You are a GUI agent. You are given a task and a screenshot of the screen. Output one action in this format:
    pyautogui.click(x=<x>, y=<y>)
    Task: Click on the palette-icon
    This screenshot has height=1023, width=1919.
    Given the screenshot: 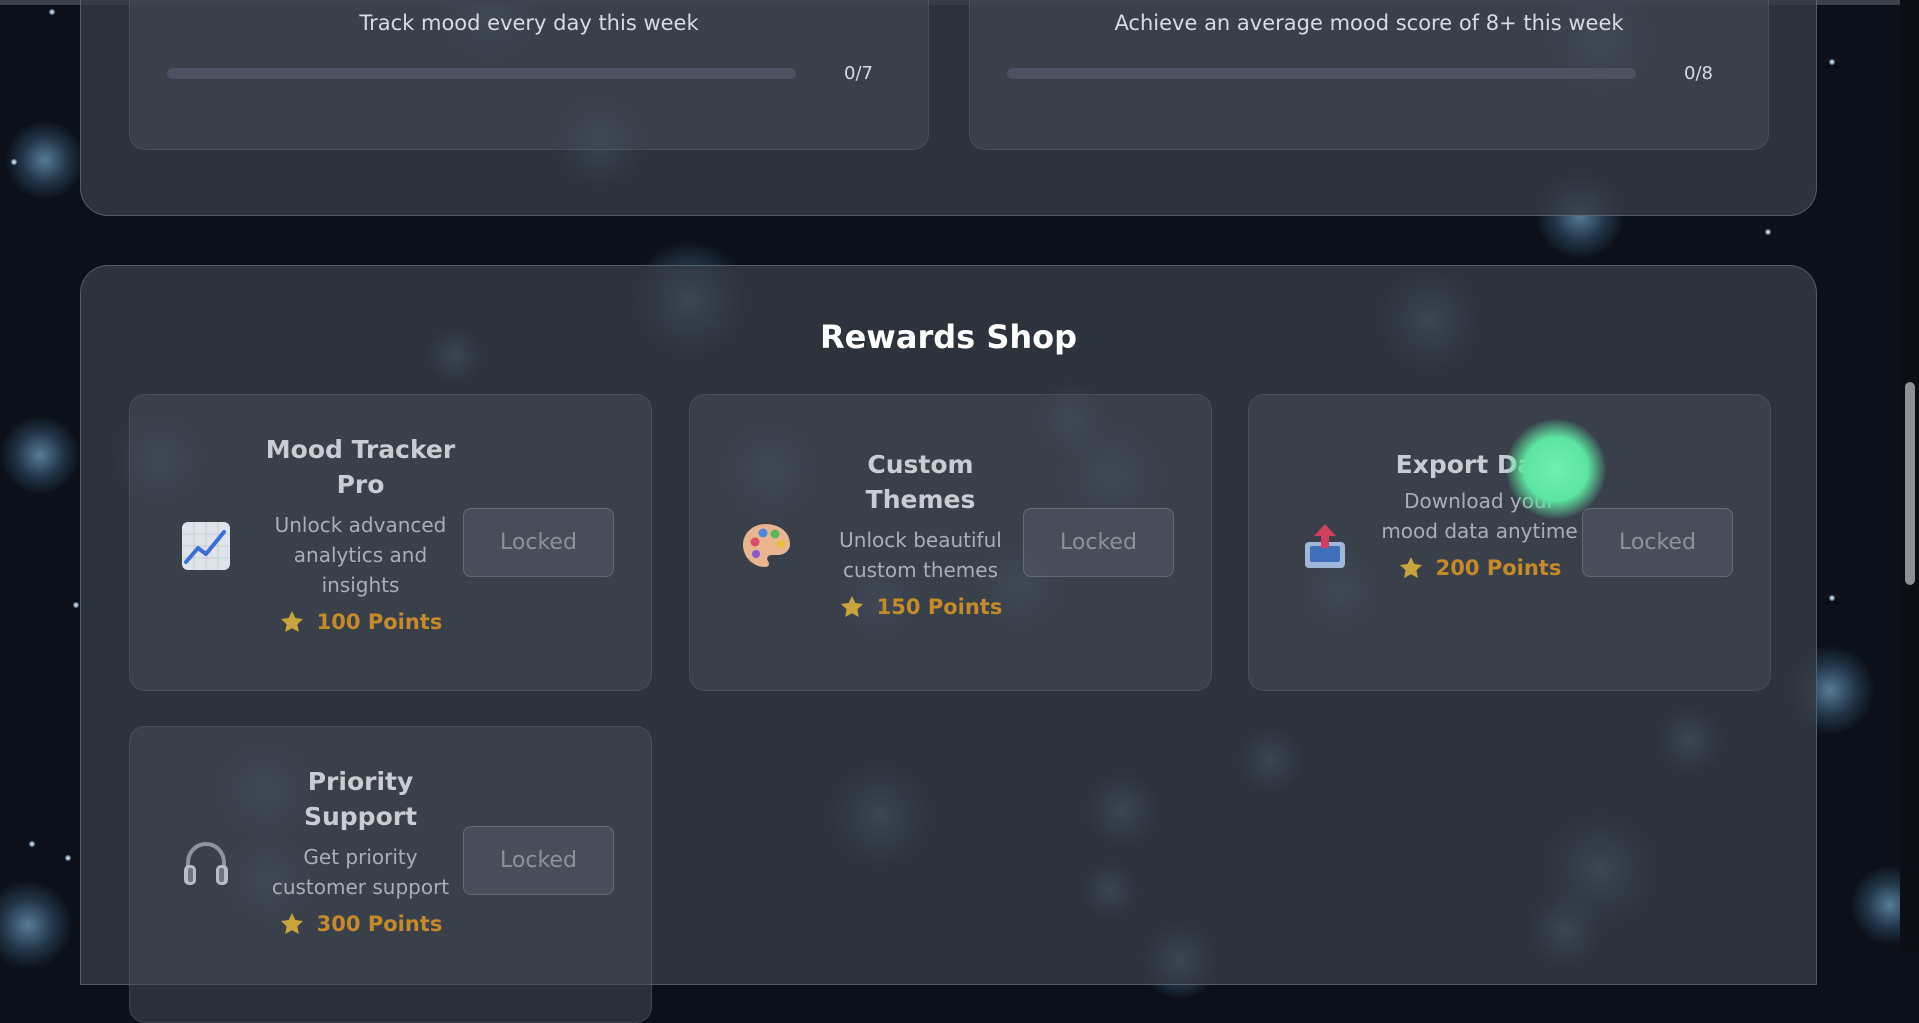 What is the action you would take?
    pyautogui.click(x=766, y=545)
    